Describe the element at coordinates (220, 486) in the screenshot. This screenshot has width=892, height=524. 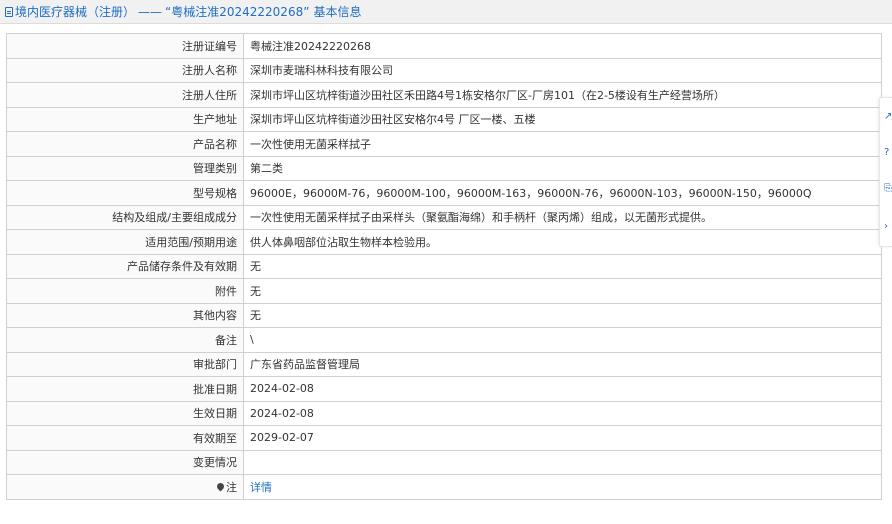
I see `pin-icon` at that location.